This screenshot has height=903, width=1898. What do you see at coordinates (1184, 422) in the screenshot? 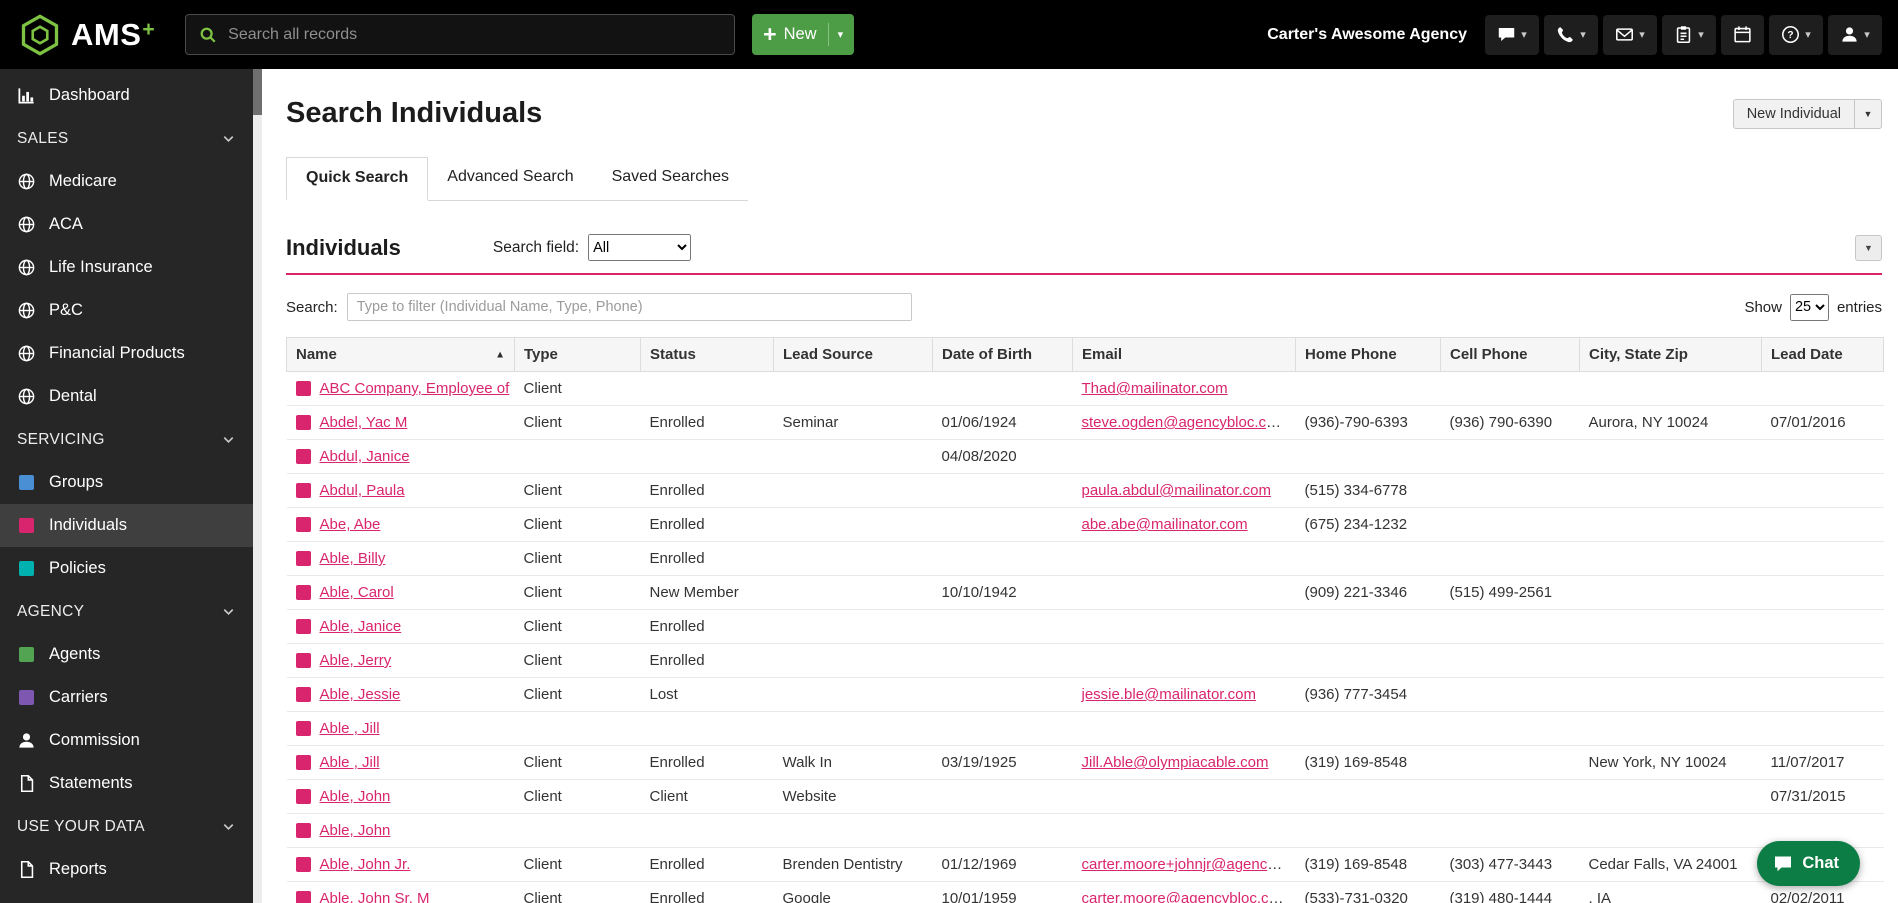
I see `email-link: steve.ogden@agencybloc.com` at bounding box center [1184, 422].